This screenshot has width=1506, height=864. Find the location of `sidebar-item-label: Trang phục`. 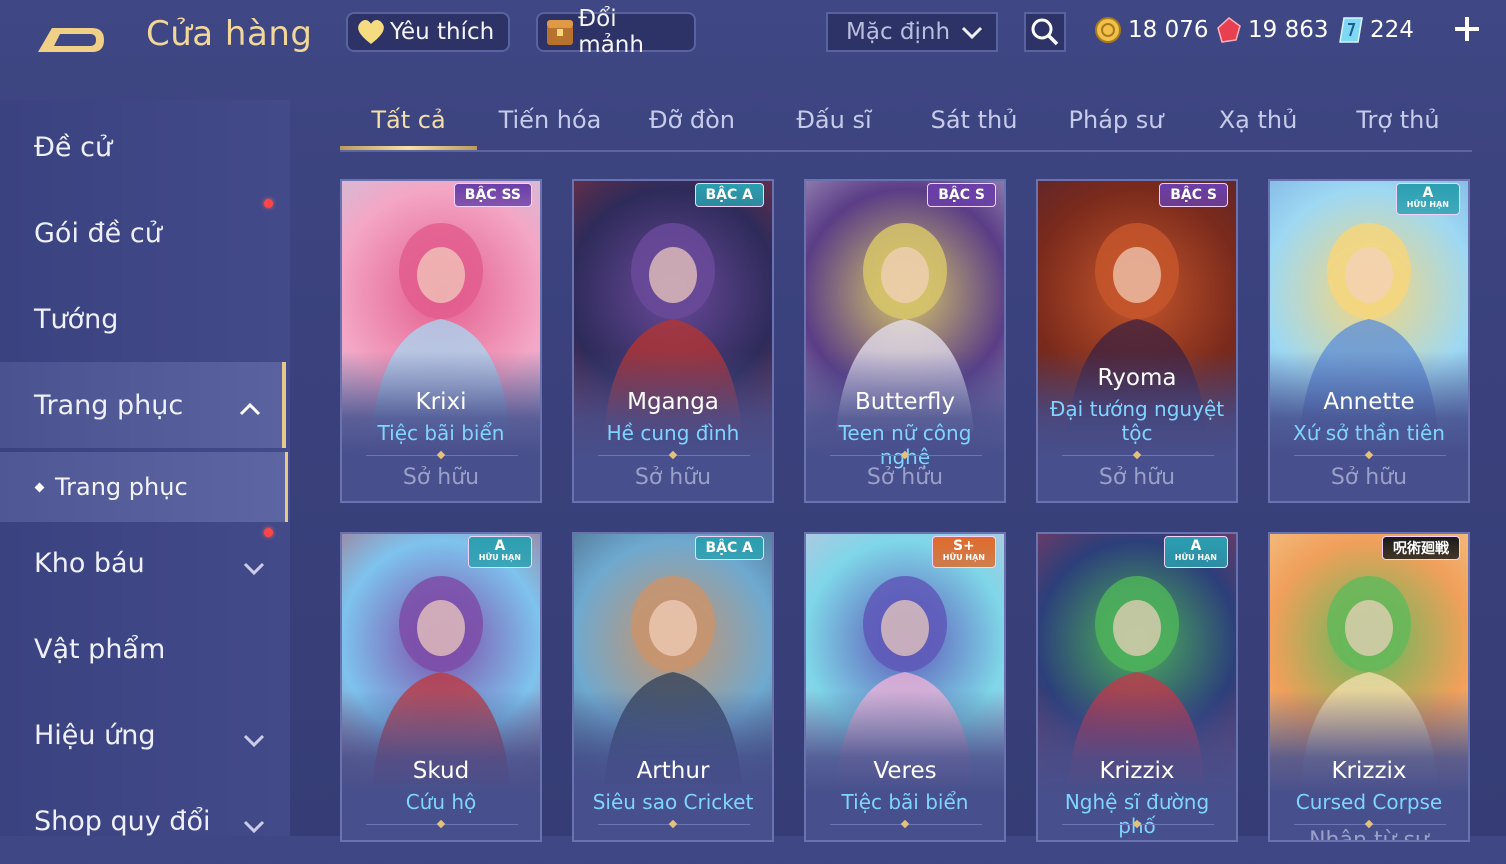

sidebar-item-label: Trang phục is located at coordinates (109, 405).